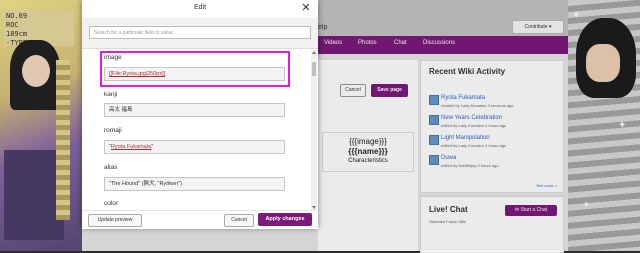  I want to click on update-preview-button: Update preview, so click(115, 220).